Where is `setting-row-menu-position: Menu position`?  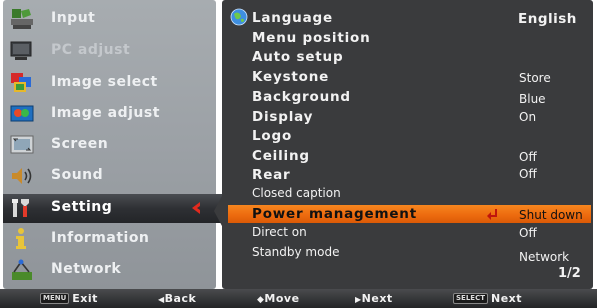
setting-row-menu-position: Menu position is located at coordinates (407, 38).